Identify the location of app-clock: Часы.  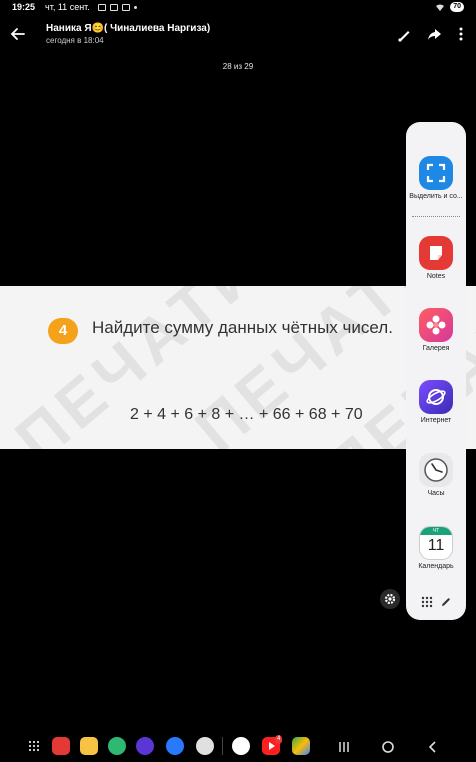
(436, 475).